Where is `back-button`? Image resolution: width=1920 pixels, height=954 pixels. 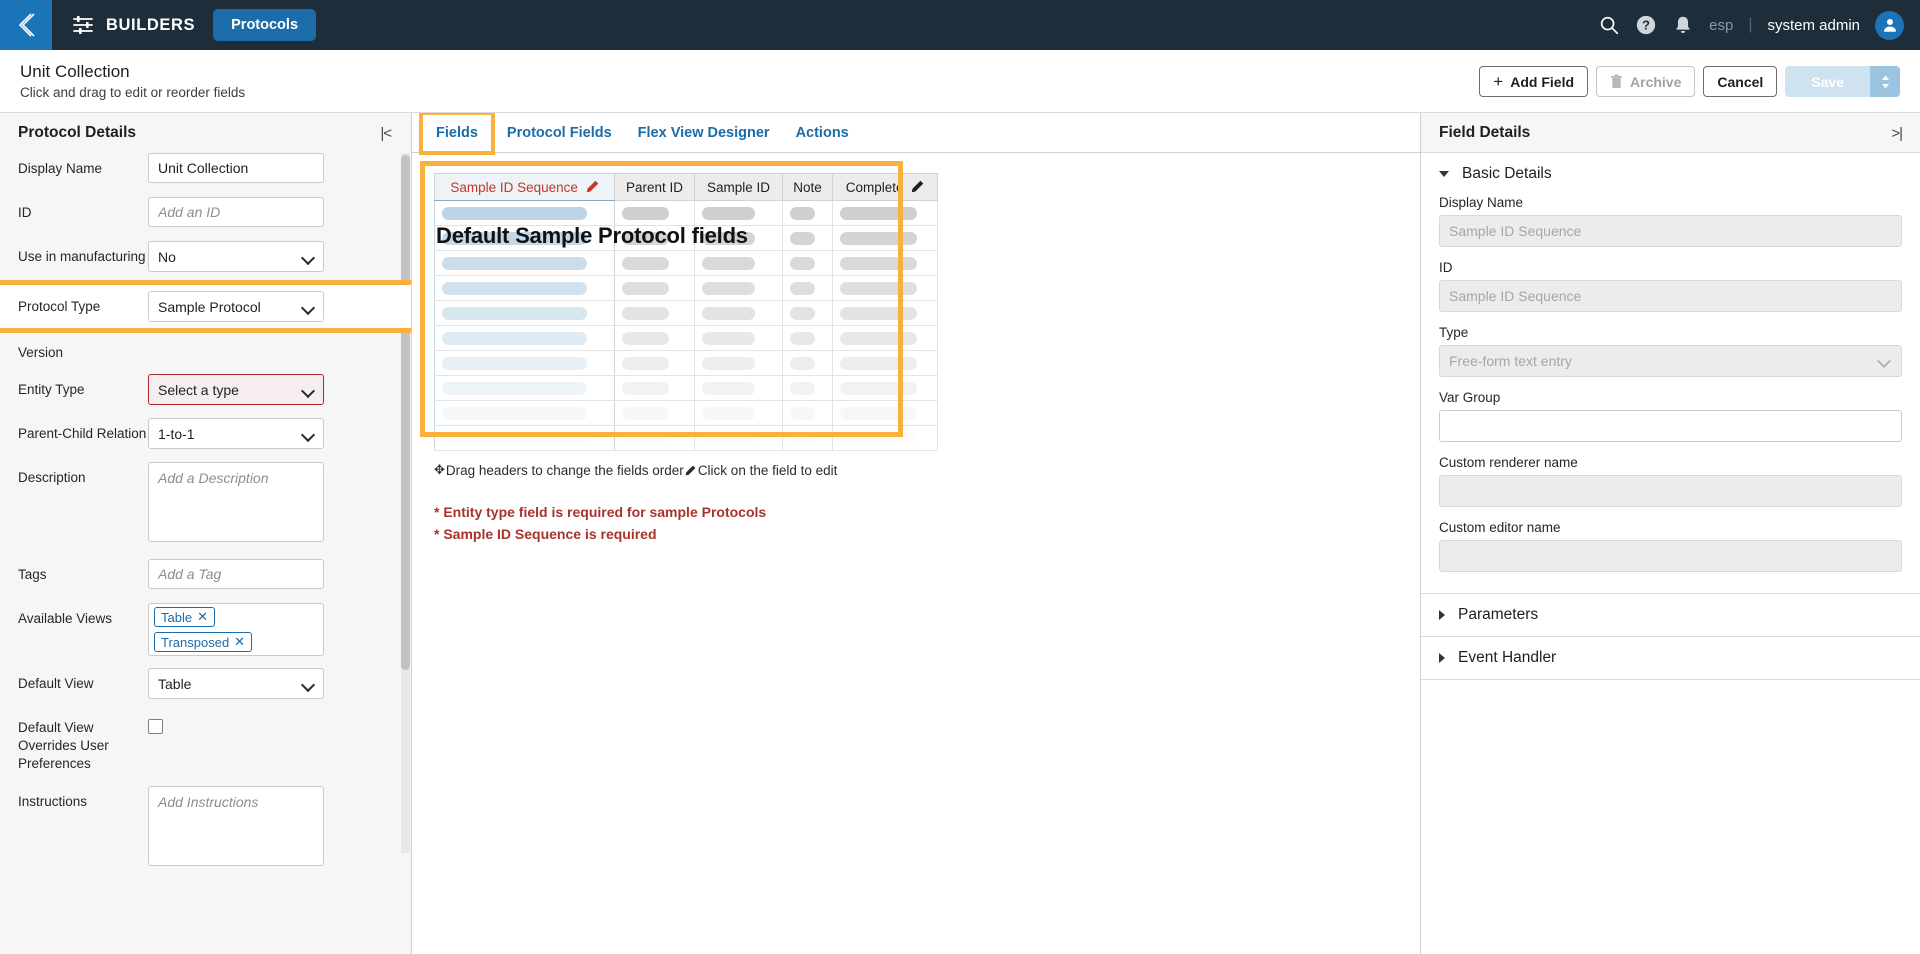 back-button is located at coordinates (26, 25).